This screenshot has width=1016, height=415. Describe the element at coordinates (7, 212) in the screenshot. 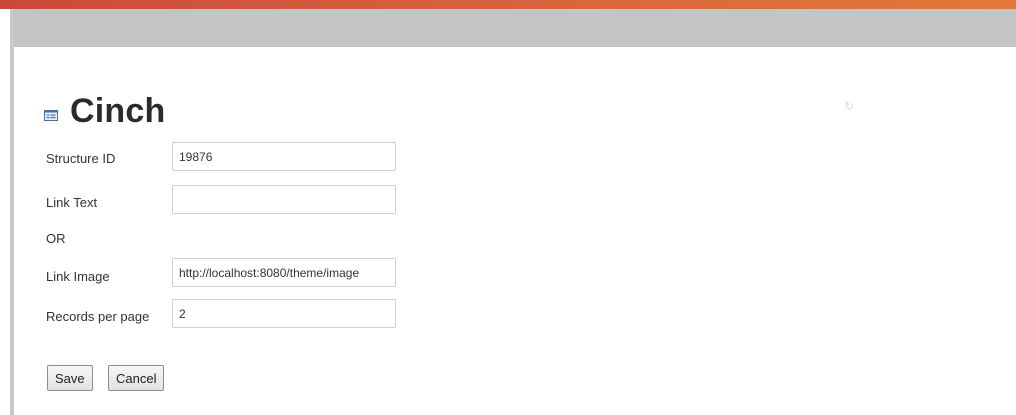

I see `left-rail` at that location.